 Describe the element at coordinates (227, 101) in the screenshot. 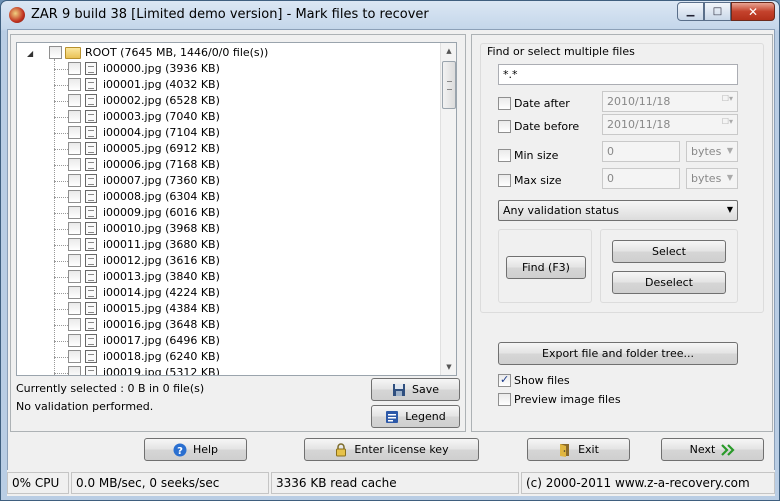

I see `tree-file-row: i00002.jpg (6528 KB)` at that location.